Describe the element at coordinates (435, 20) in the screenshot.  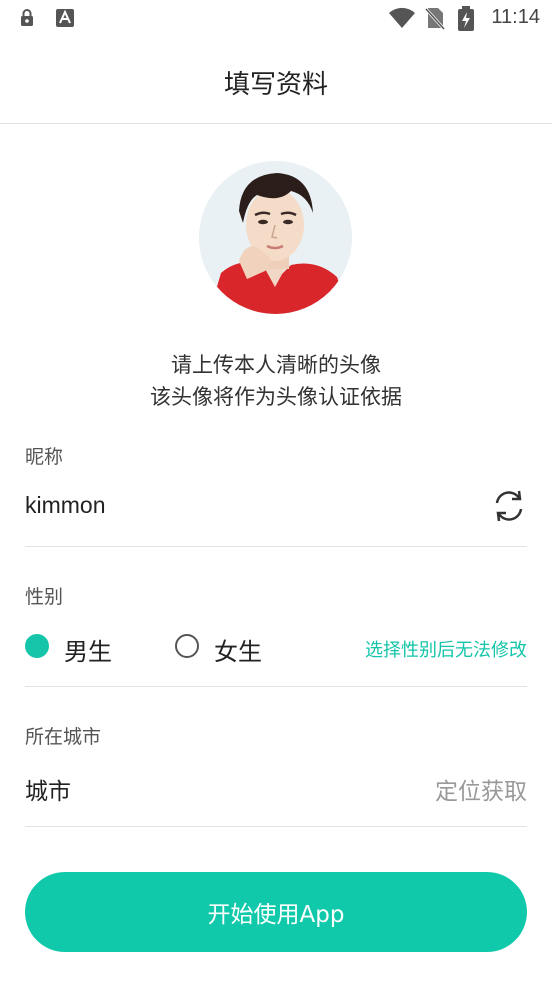
I see `no-sim-icon` at that location.